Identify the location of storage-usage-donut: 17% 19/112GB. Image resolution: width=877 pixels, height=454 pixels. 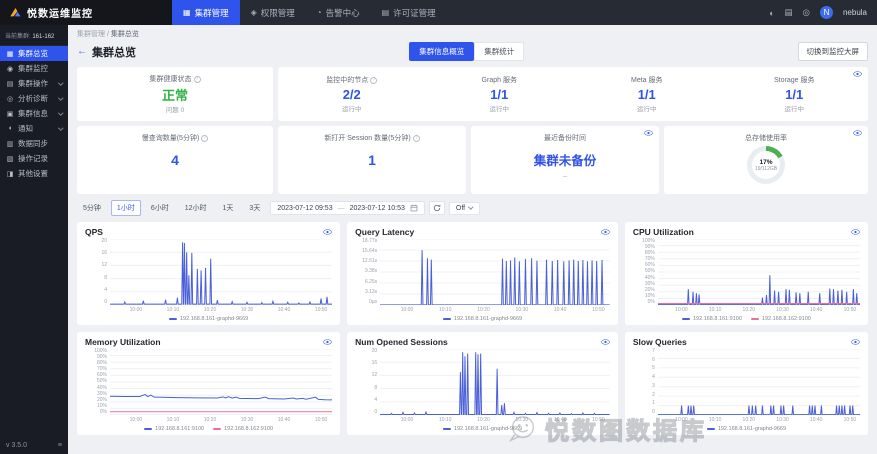
(766, 165).